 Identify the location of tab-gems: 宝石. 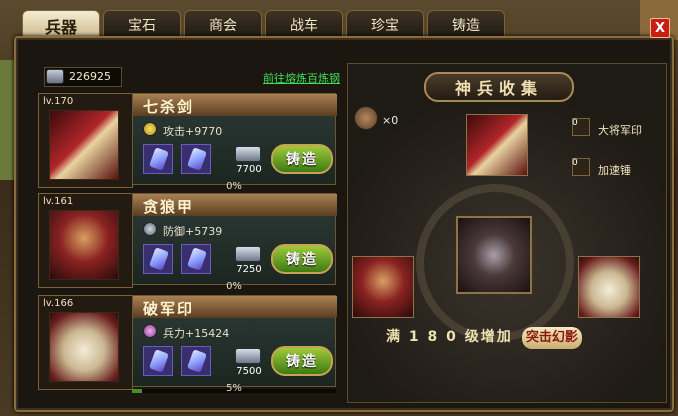
(142, 24).